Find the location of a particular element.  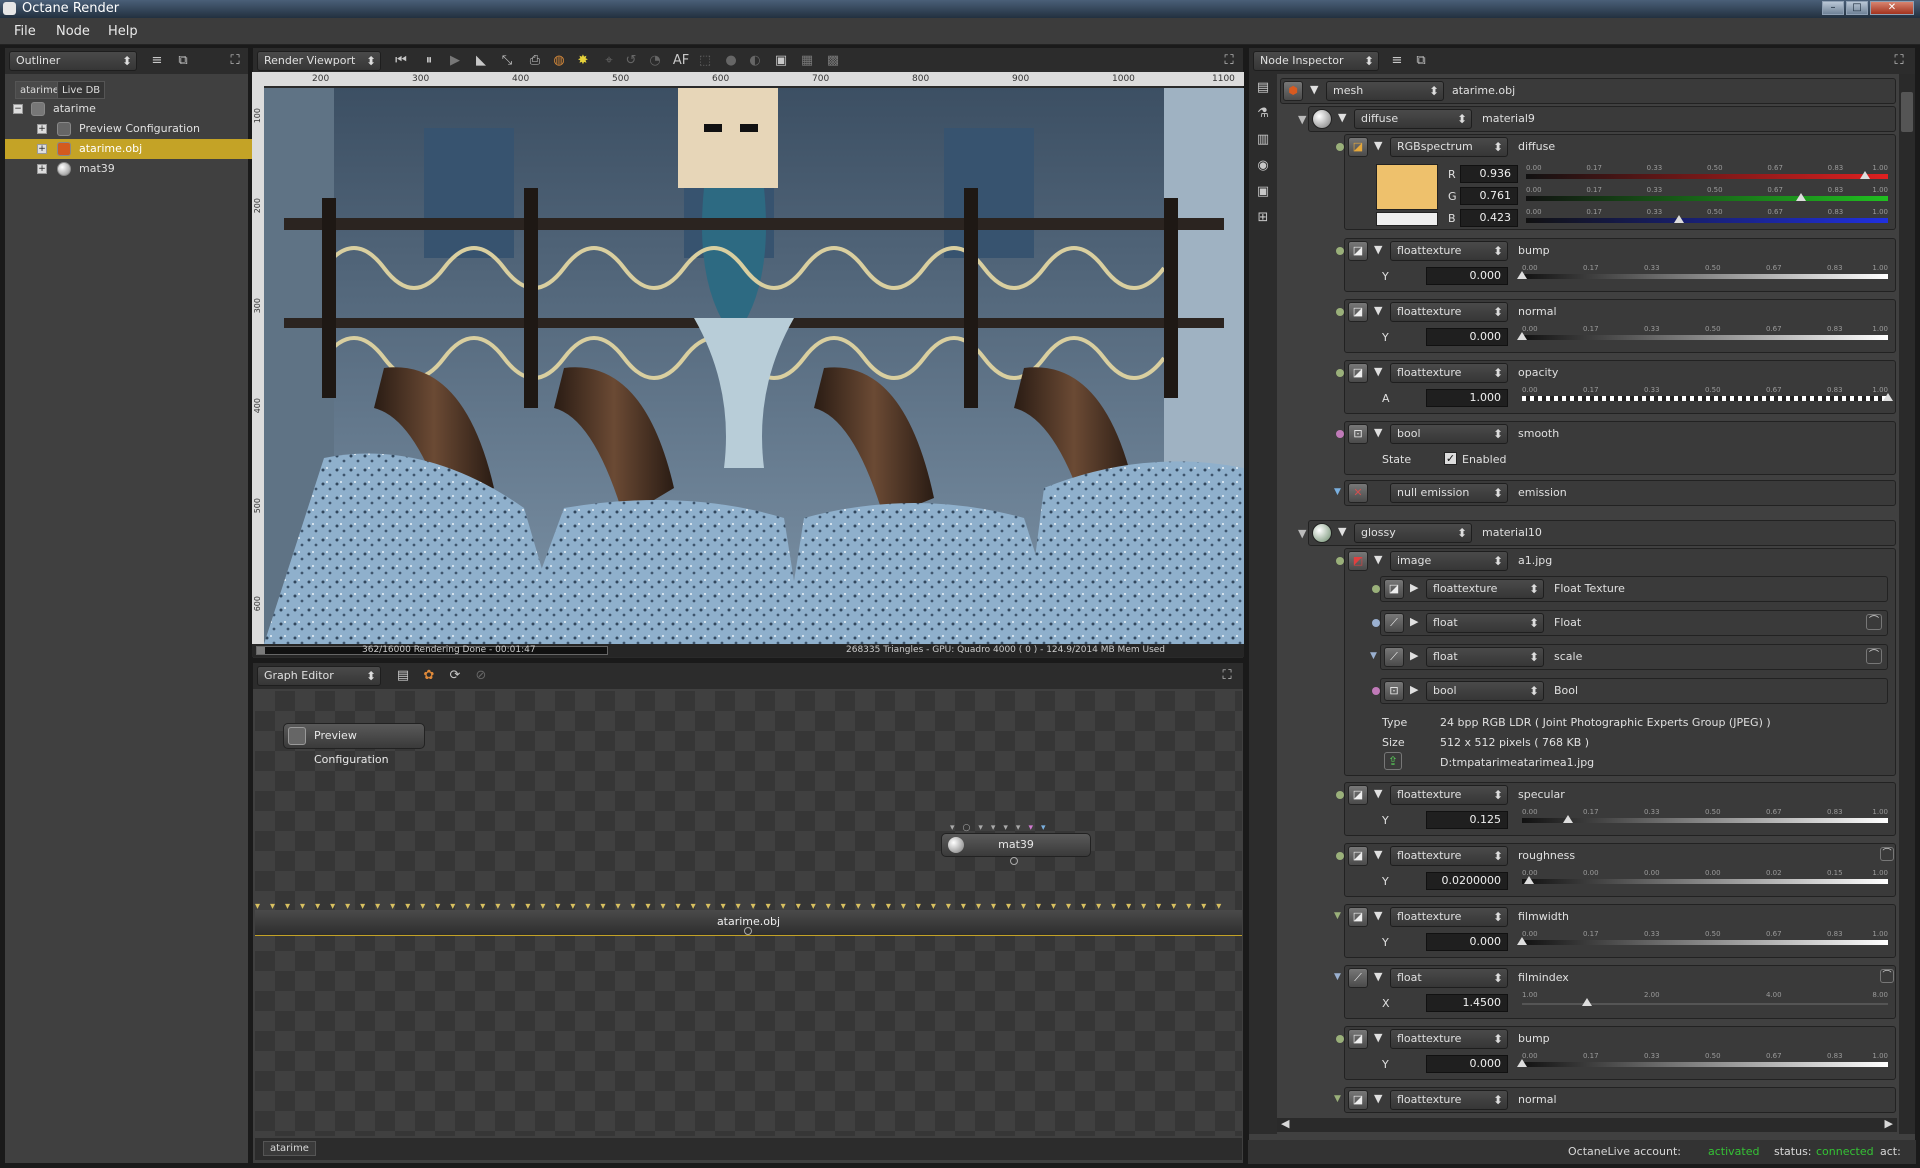

normal-type-select: floattexture is located at coordinates (1449, 312).